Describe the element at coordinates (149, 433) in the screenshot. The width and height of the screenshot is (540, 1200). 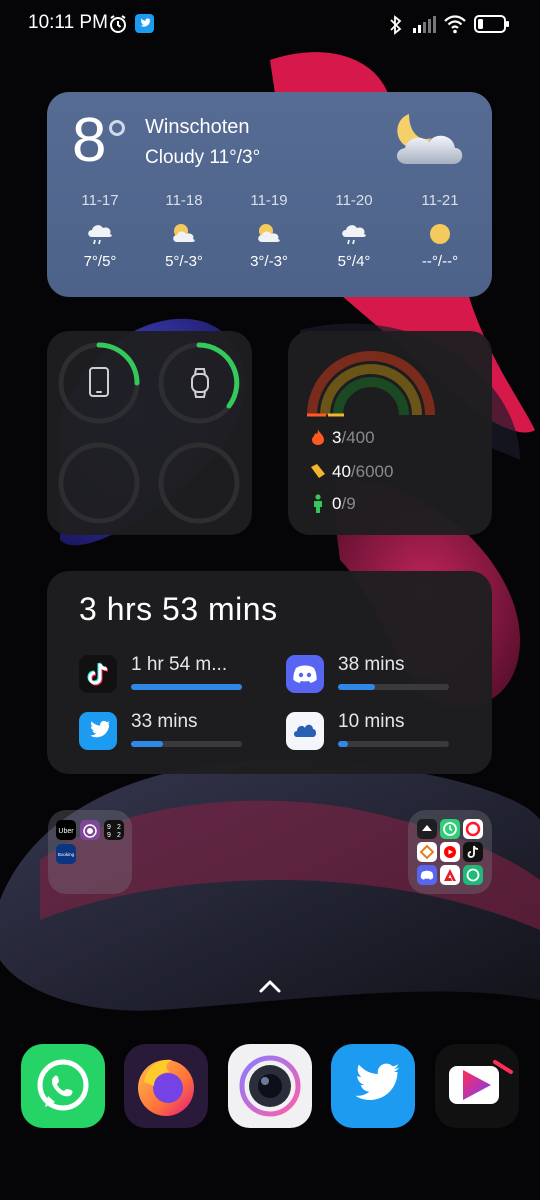
I see `device-battery-widget` at that location.